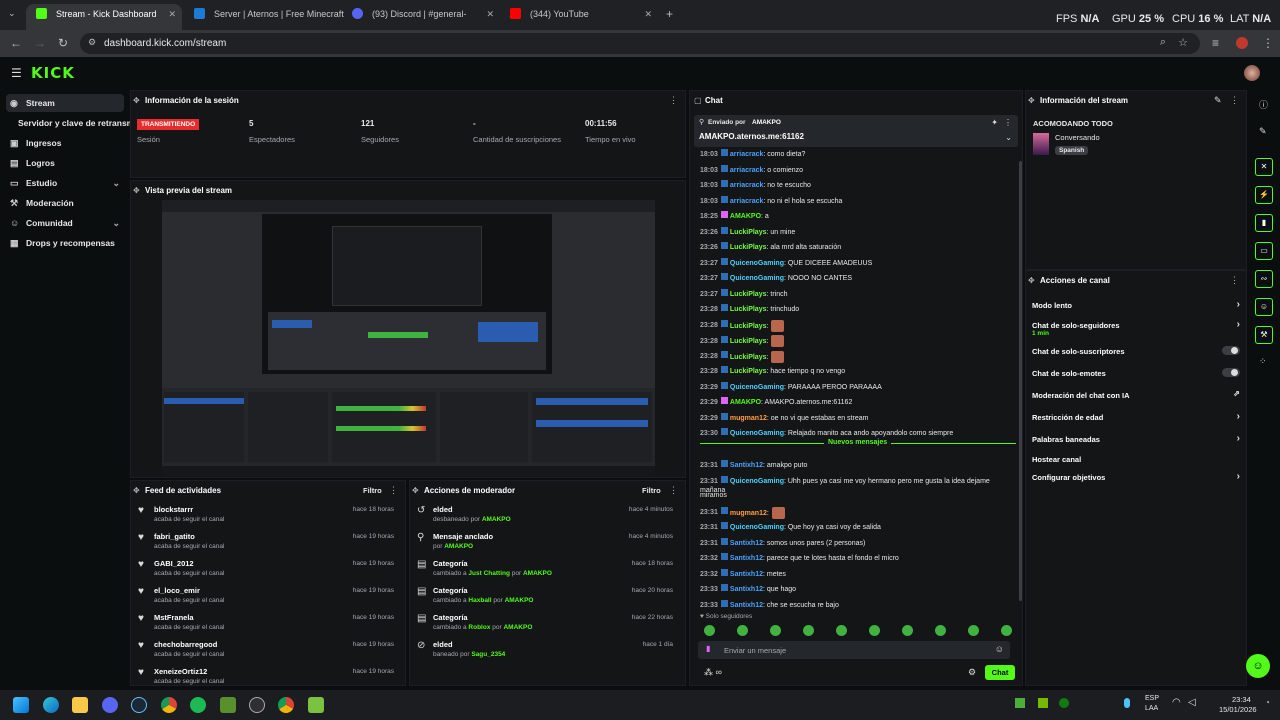 The image size is (1280, 720). I want to click on tab-discord: (93) Discord | #general- ✕, so click(421, 17).